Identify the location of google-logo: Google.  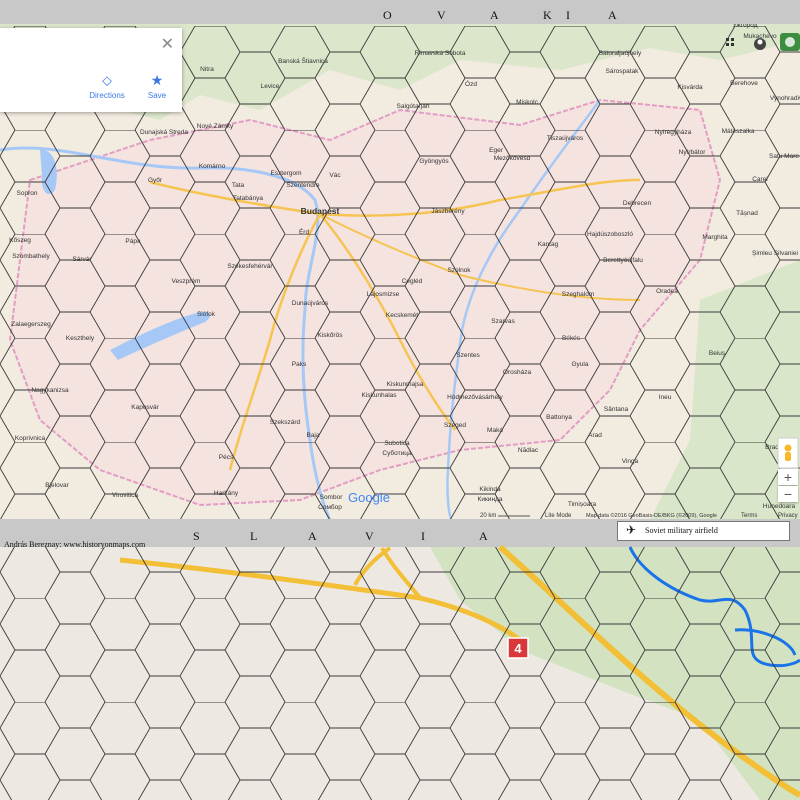
(369, 497).